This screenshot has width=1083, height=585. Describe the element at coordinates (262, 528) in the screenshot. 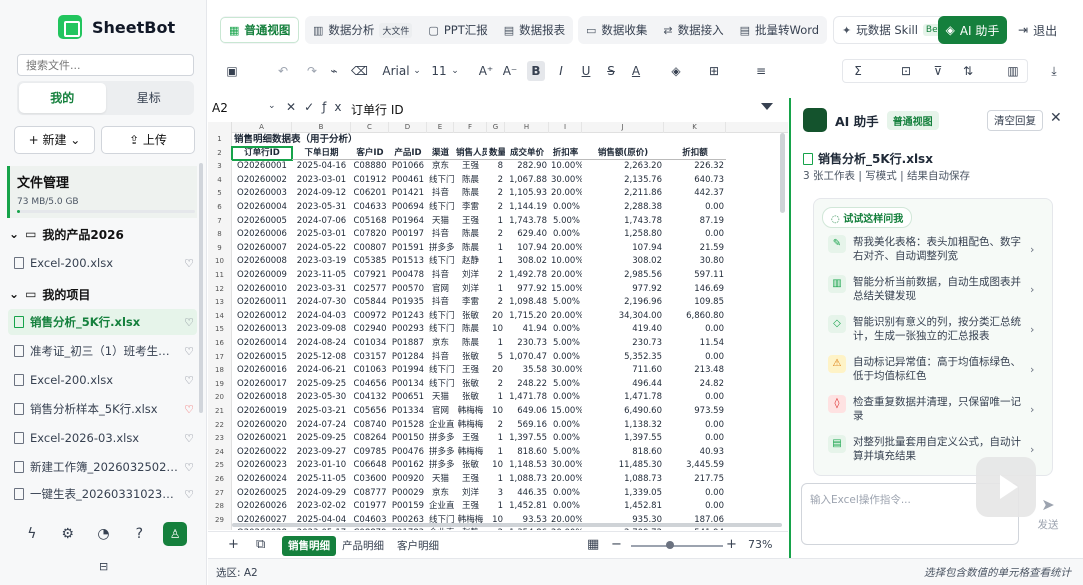

I see `table-cell: O20260028` at that location.